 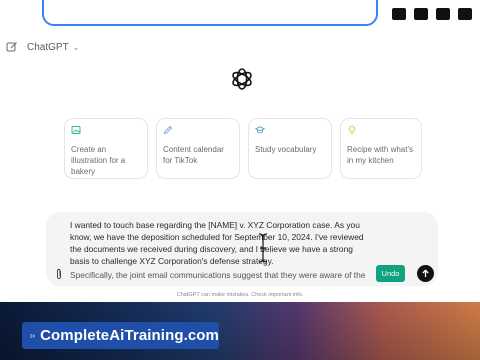 What do you see at coordinates (260, 130) in the screenshot?
I see `graduation-cap-icon` at bounding box center [260, 130].